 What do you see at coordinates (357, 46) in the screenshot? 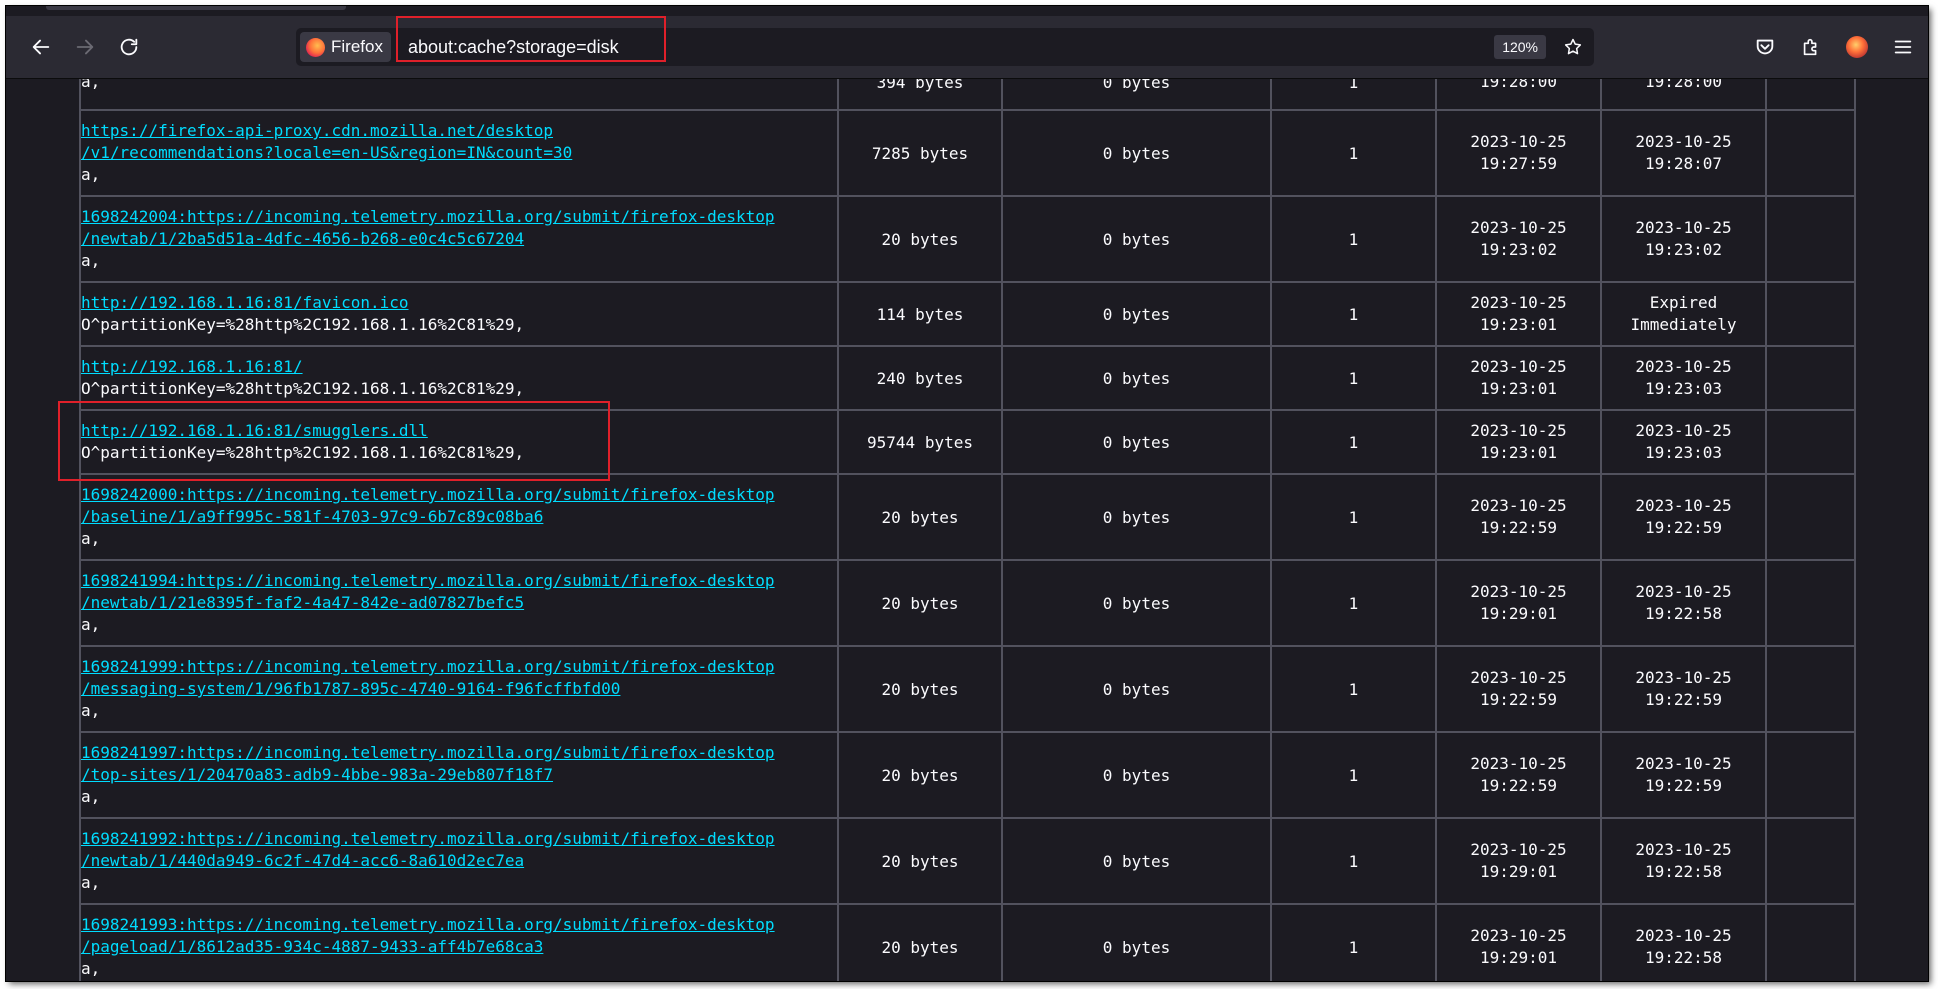
I see `identity-label: Firefox` at bounding box center [357, 46].